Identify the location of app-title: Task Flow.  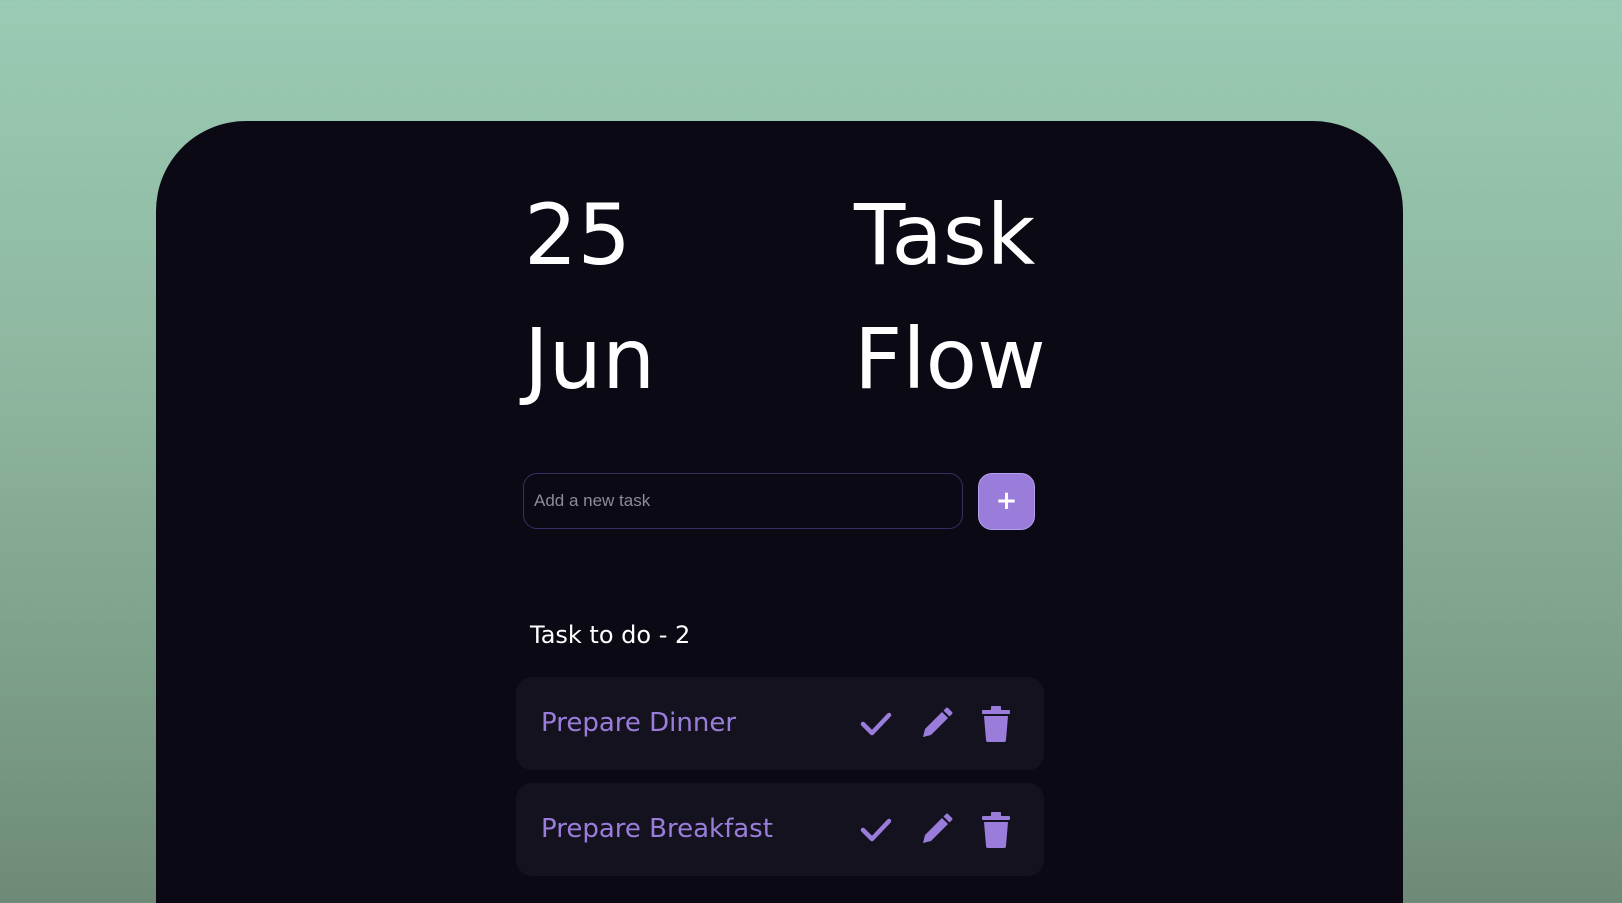
(950, 297).